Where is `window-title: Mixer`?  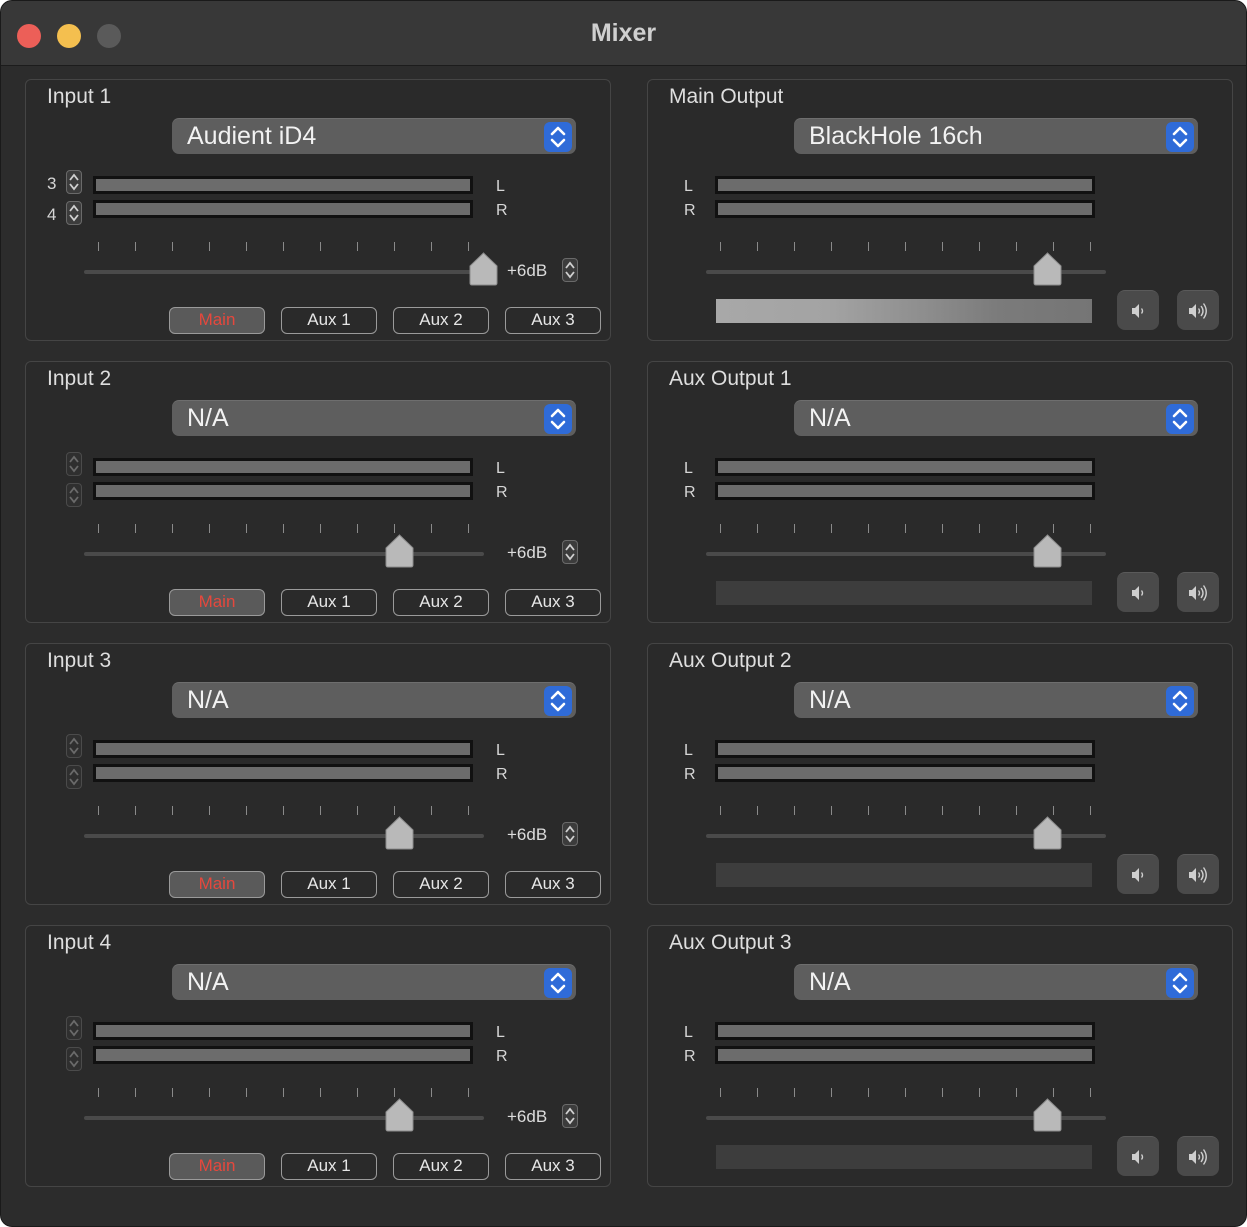 window-title: Mixer is located at coordinates (623, 33).